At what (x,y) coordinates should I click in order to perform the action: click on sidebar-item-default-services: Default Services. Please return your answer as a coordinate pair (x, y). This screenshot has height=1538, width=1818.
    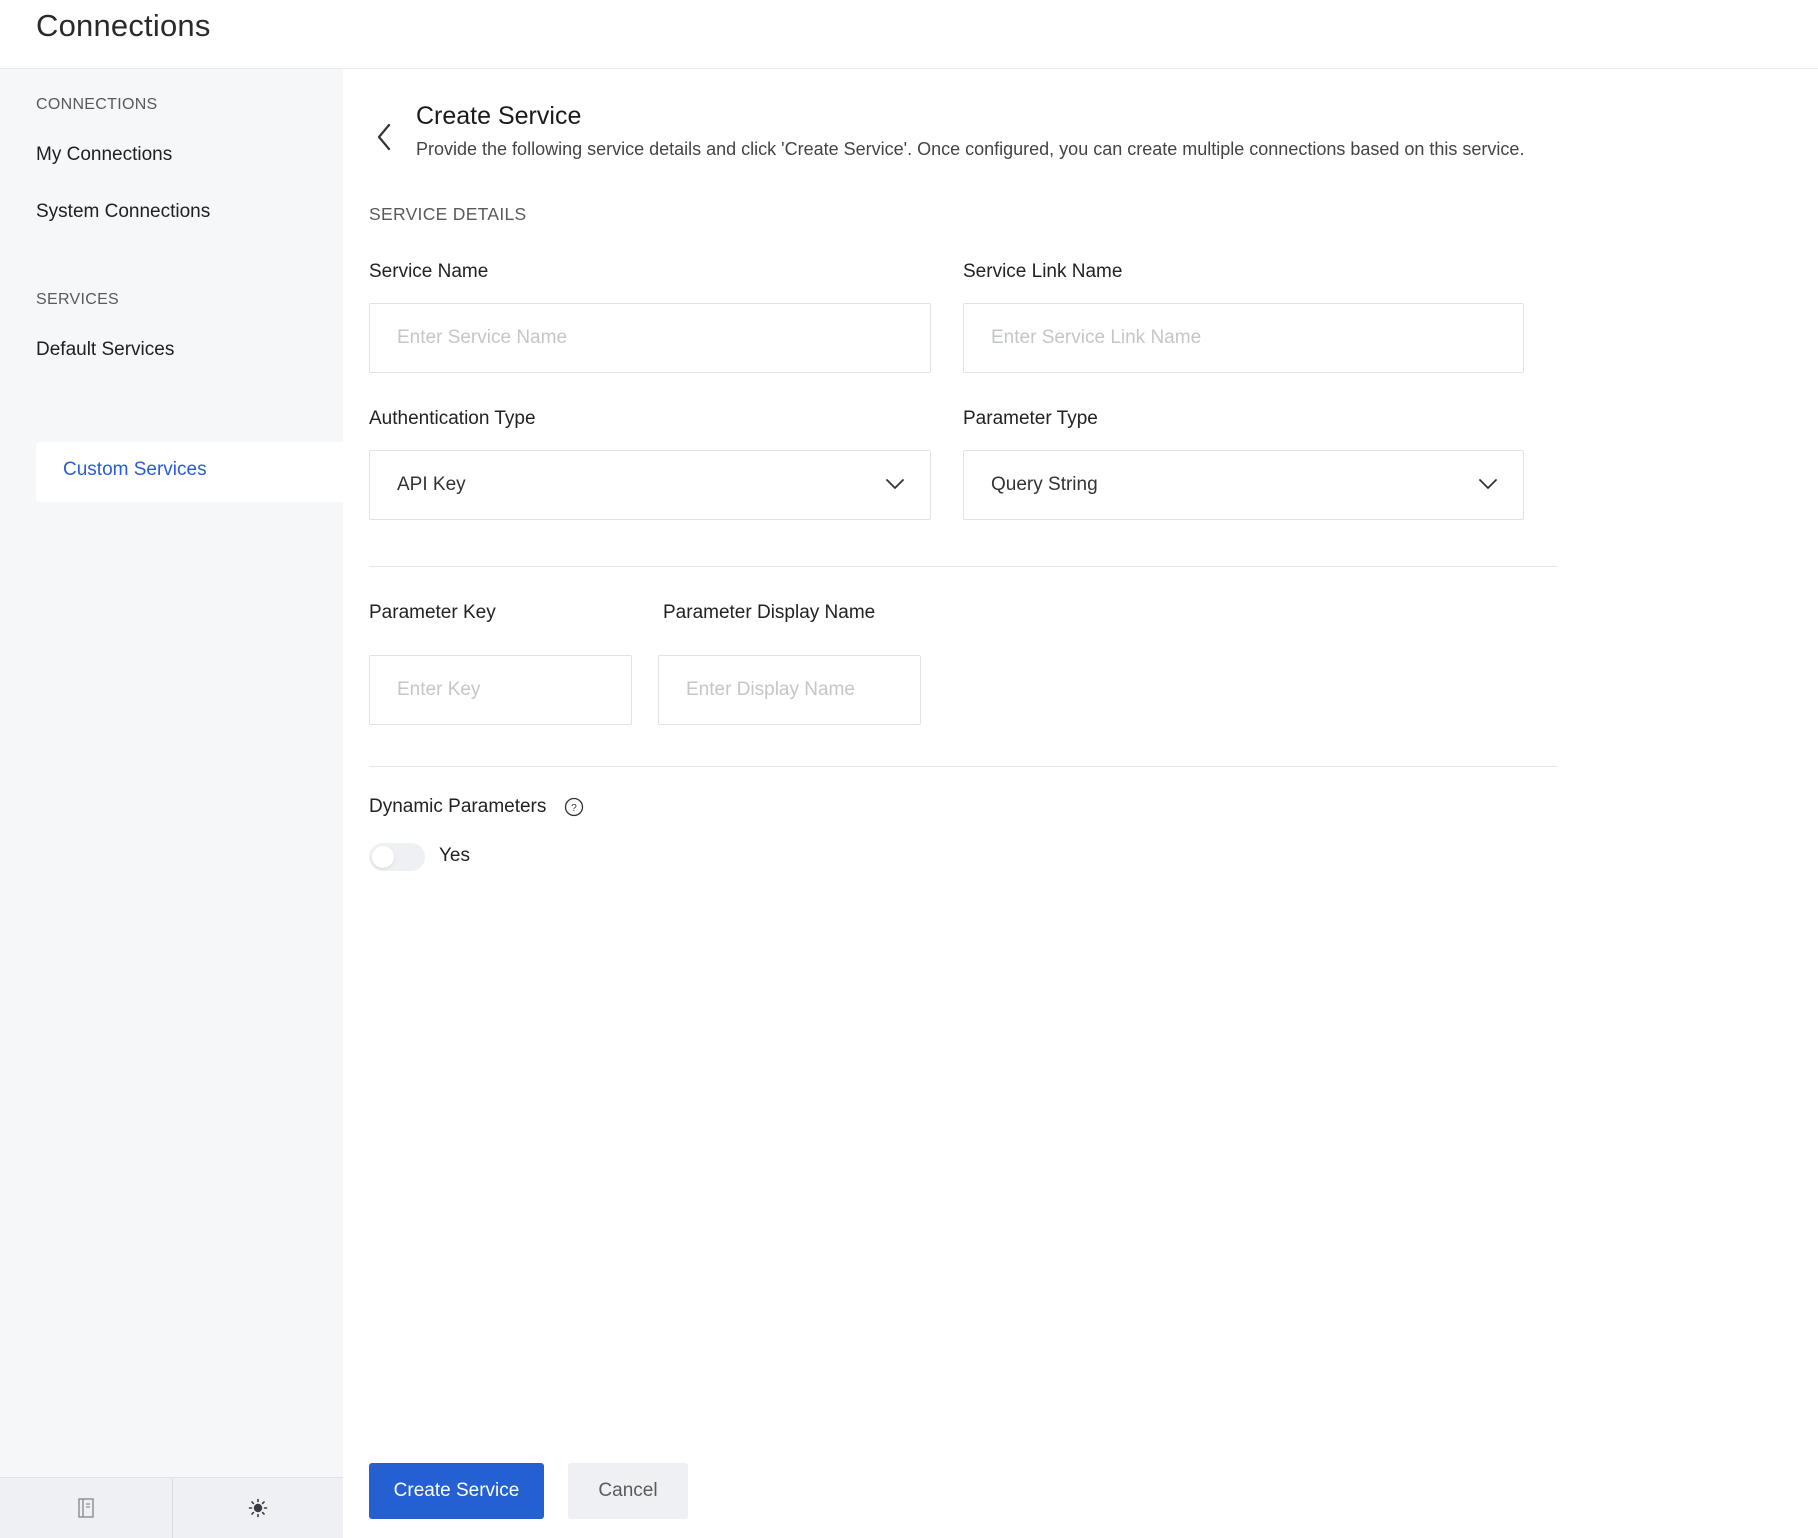
    Looking at the image, I should click on (105, 350).